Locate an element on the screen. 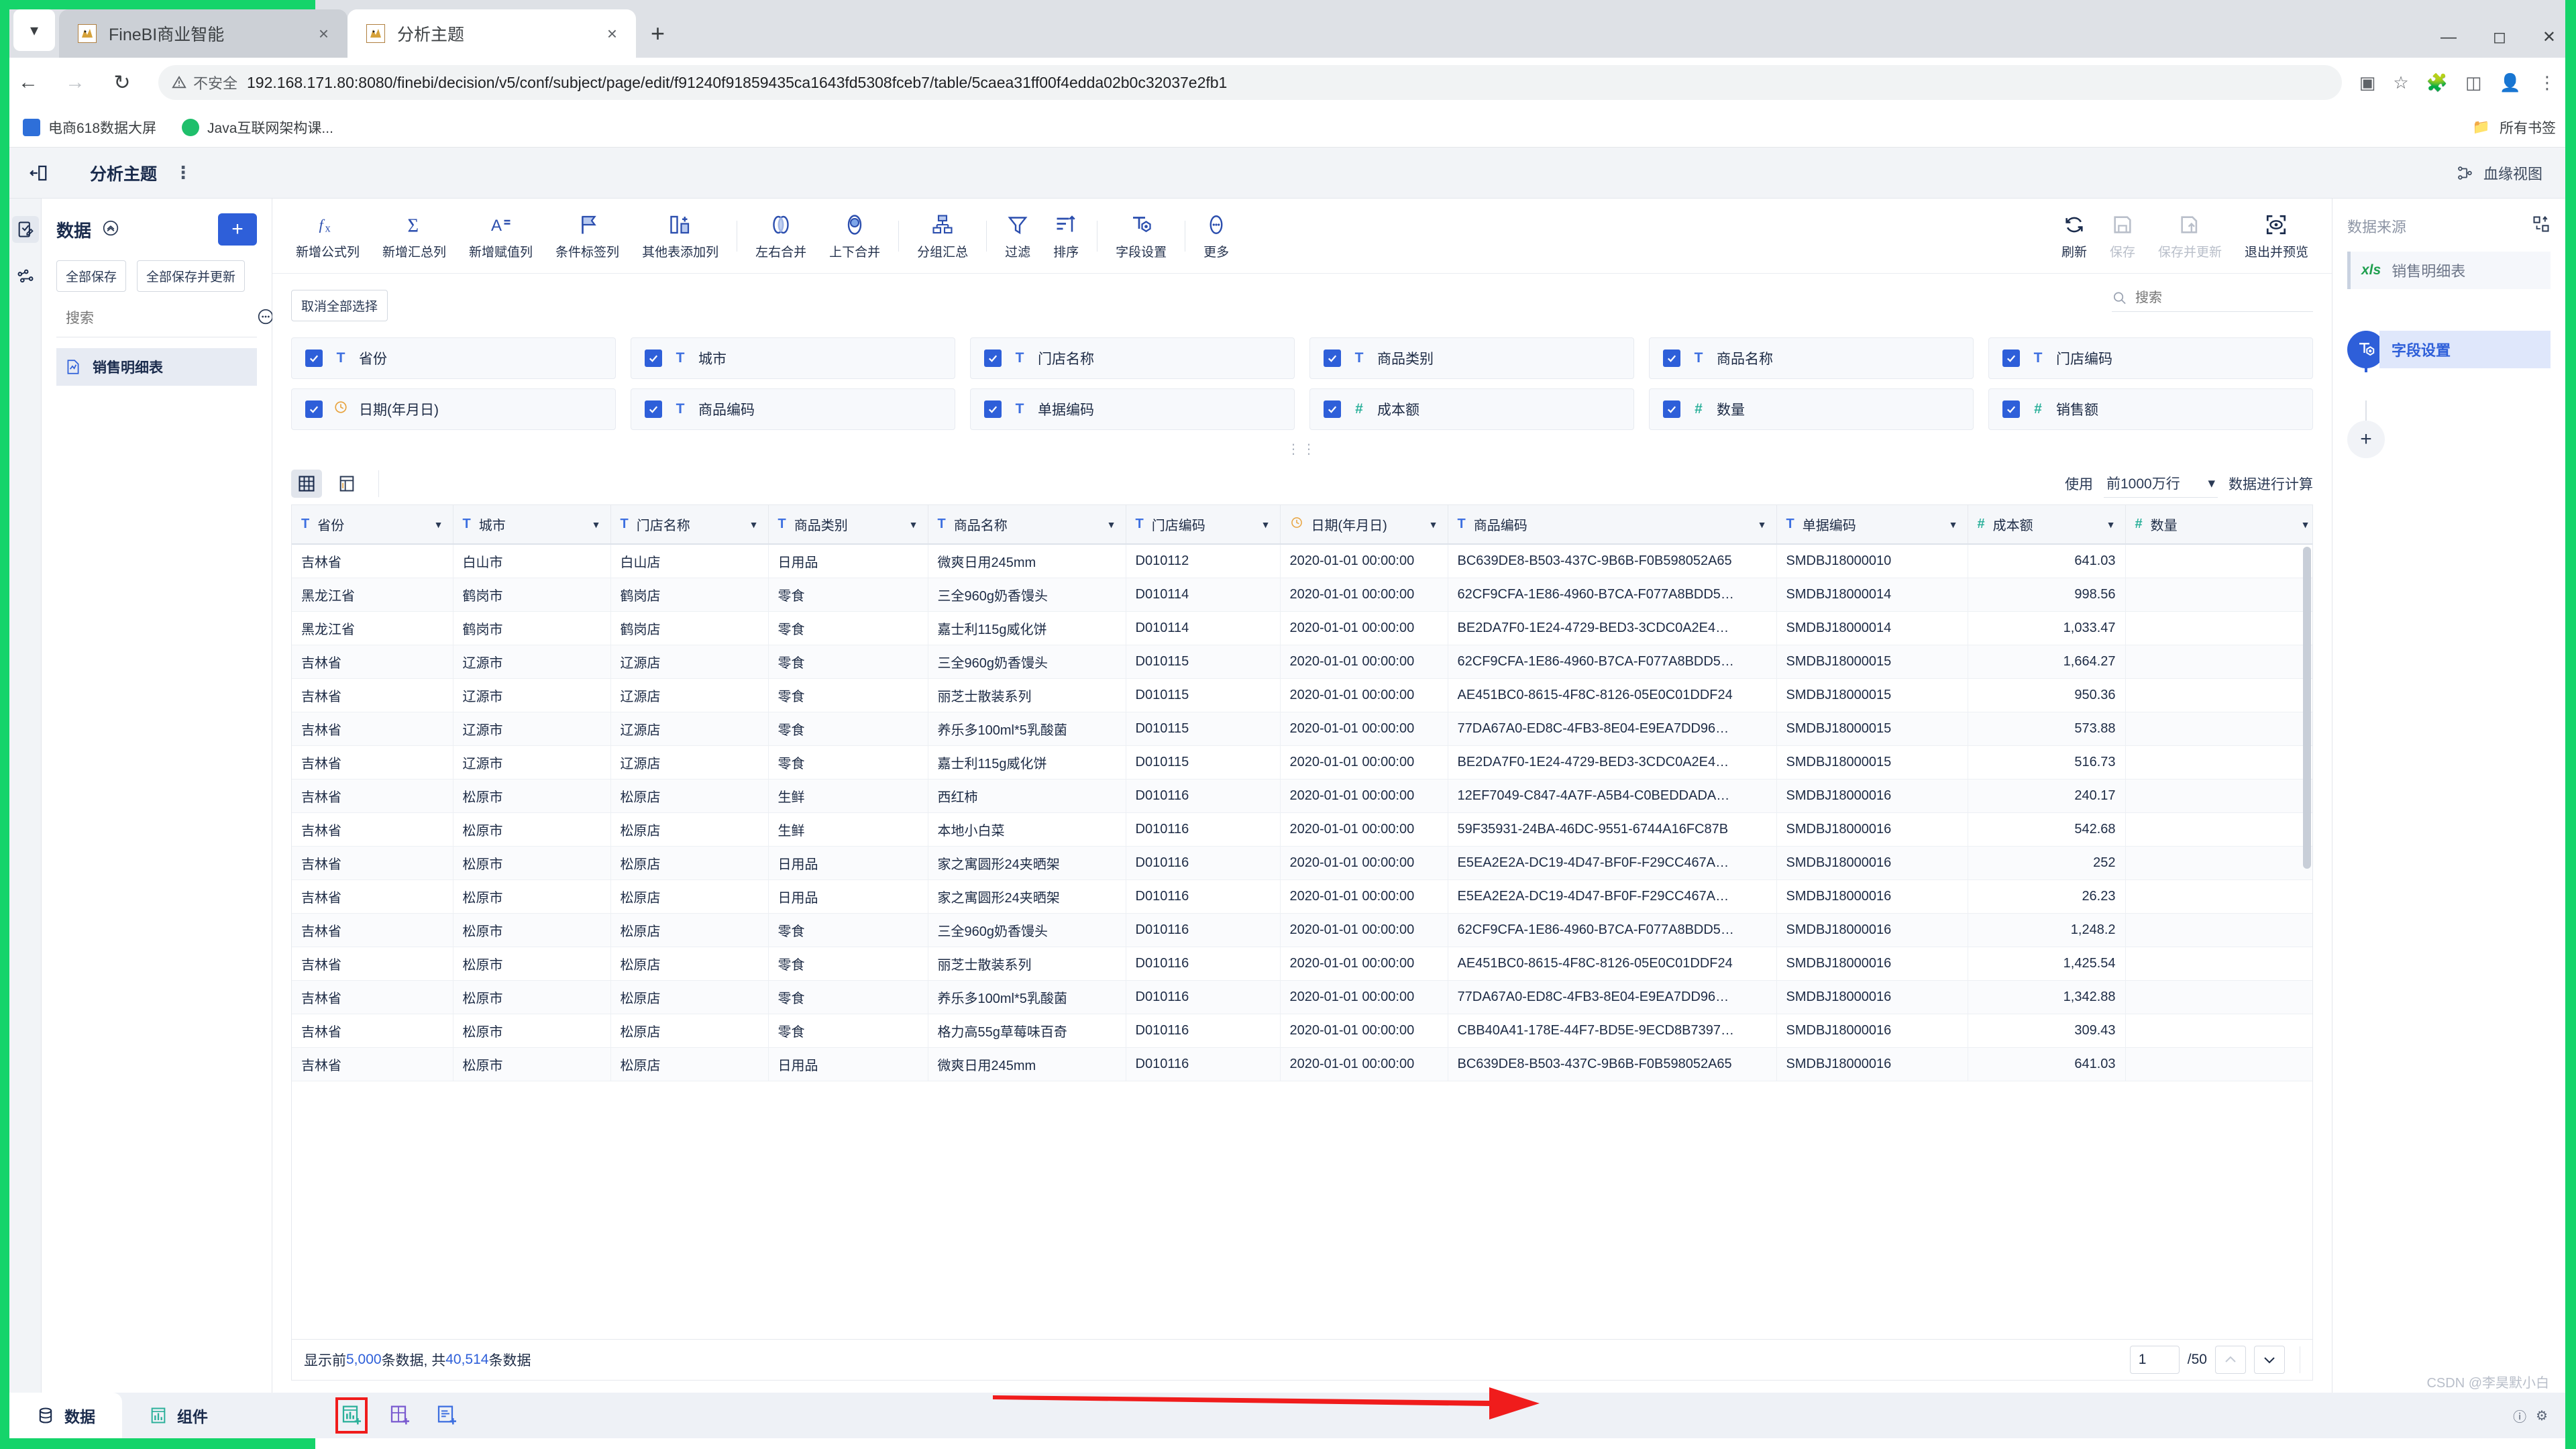  grid-vertical-scrollbar is located at coordinates (2307, 708).